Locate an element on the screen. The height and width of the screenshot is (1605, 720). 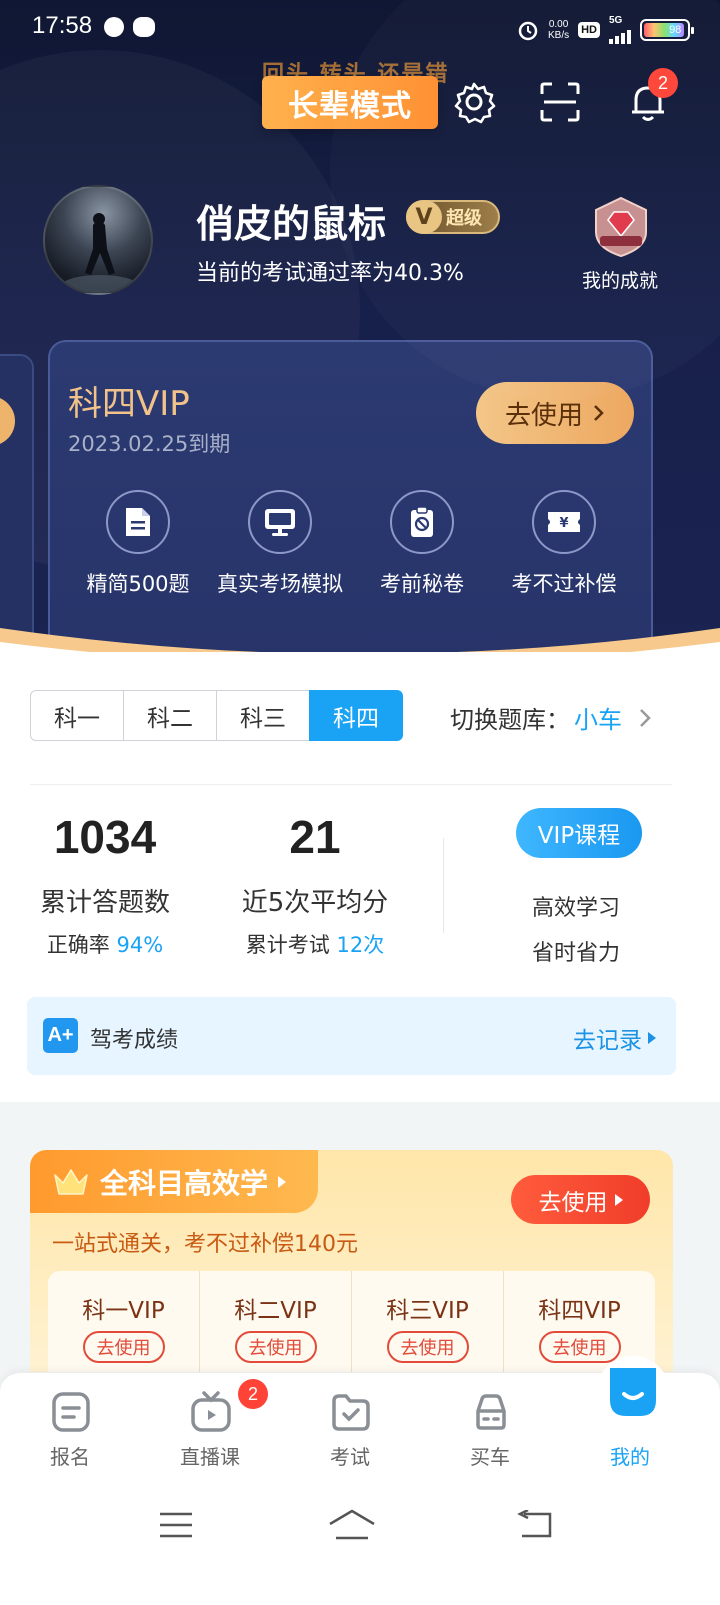
question-bank-value: 小车 is located at coordinates (598, 720).